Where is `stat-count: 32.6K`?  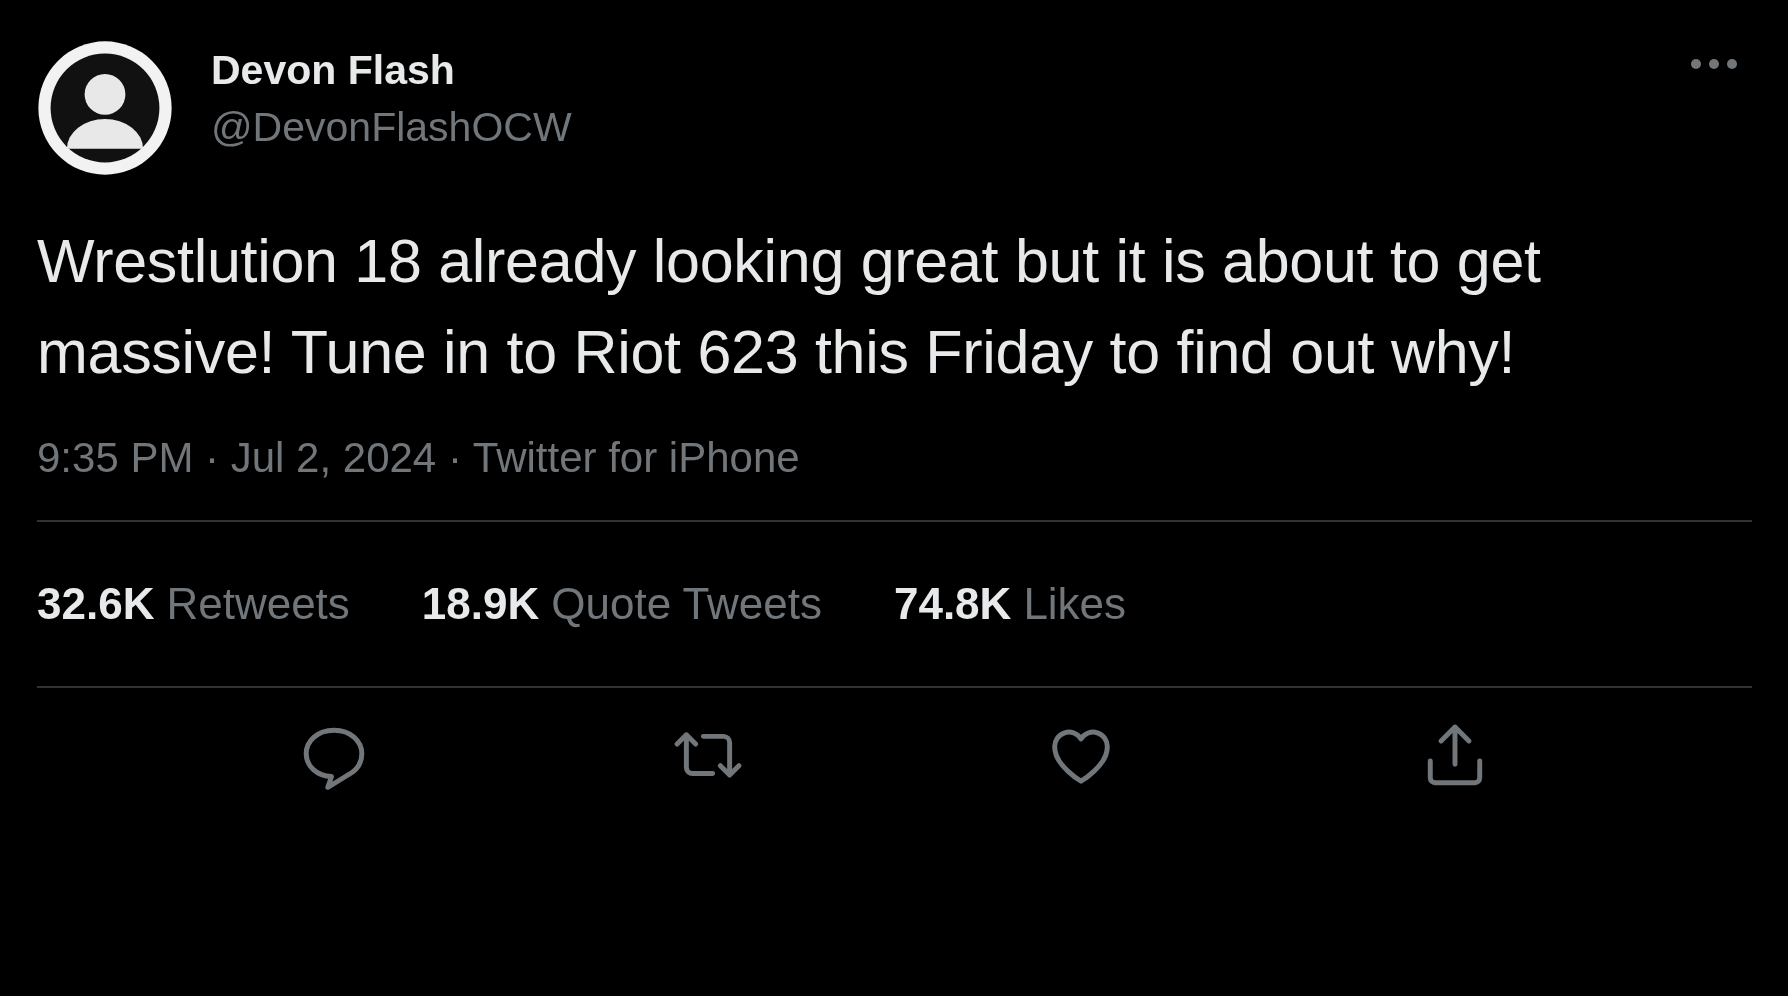
stat-count: 32.6K is located at coordinates (96, 603).